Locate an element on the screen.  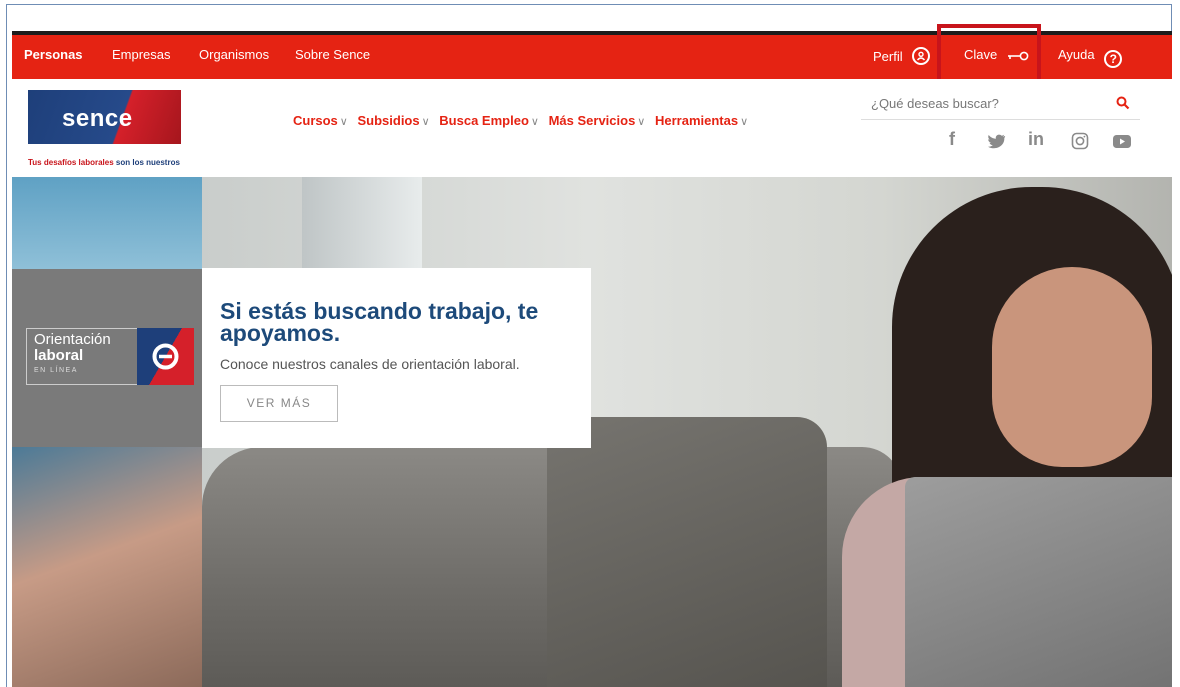
linkedin-icon: in is located at coordinates (1036, 139).